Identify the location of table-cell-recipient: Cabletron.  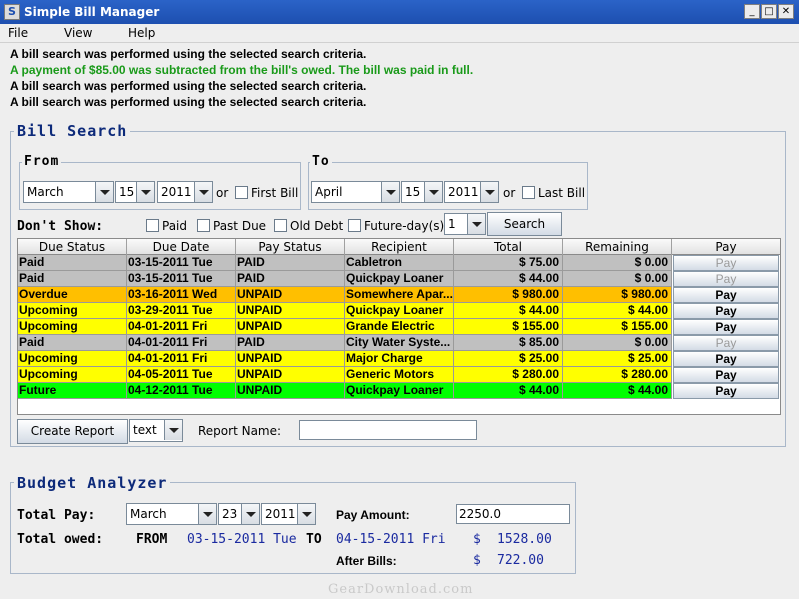
(399, 263).